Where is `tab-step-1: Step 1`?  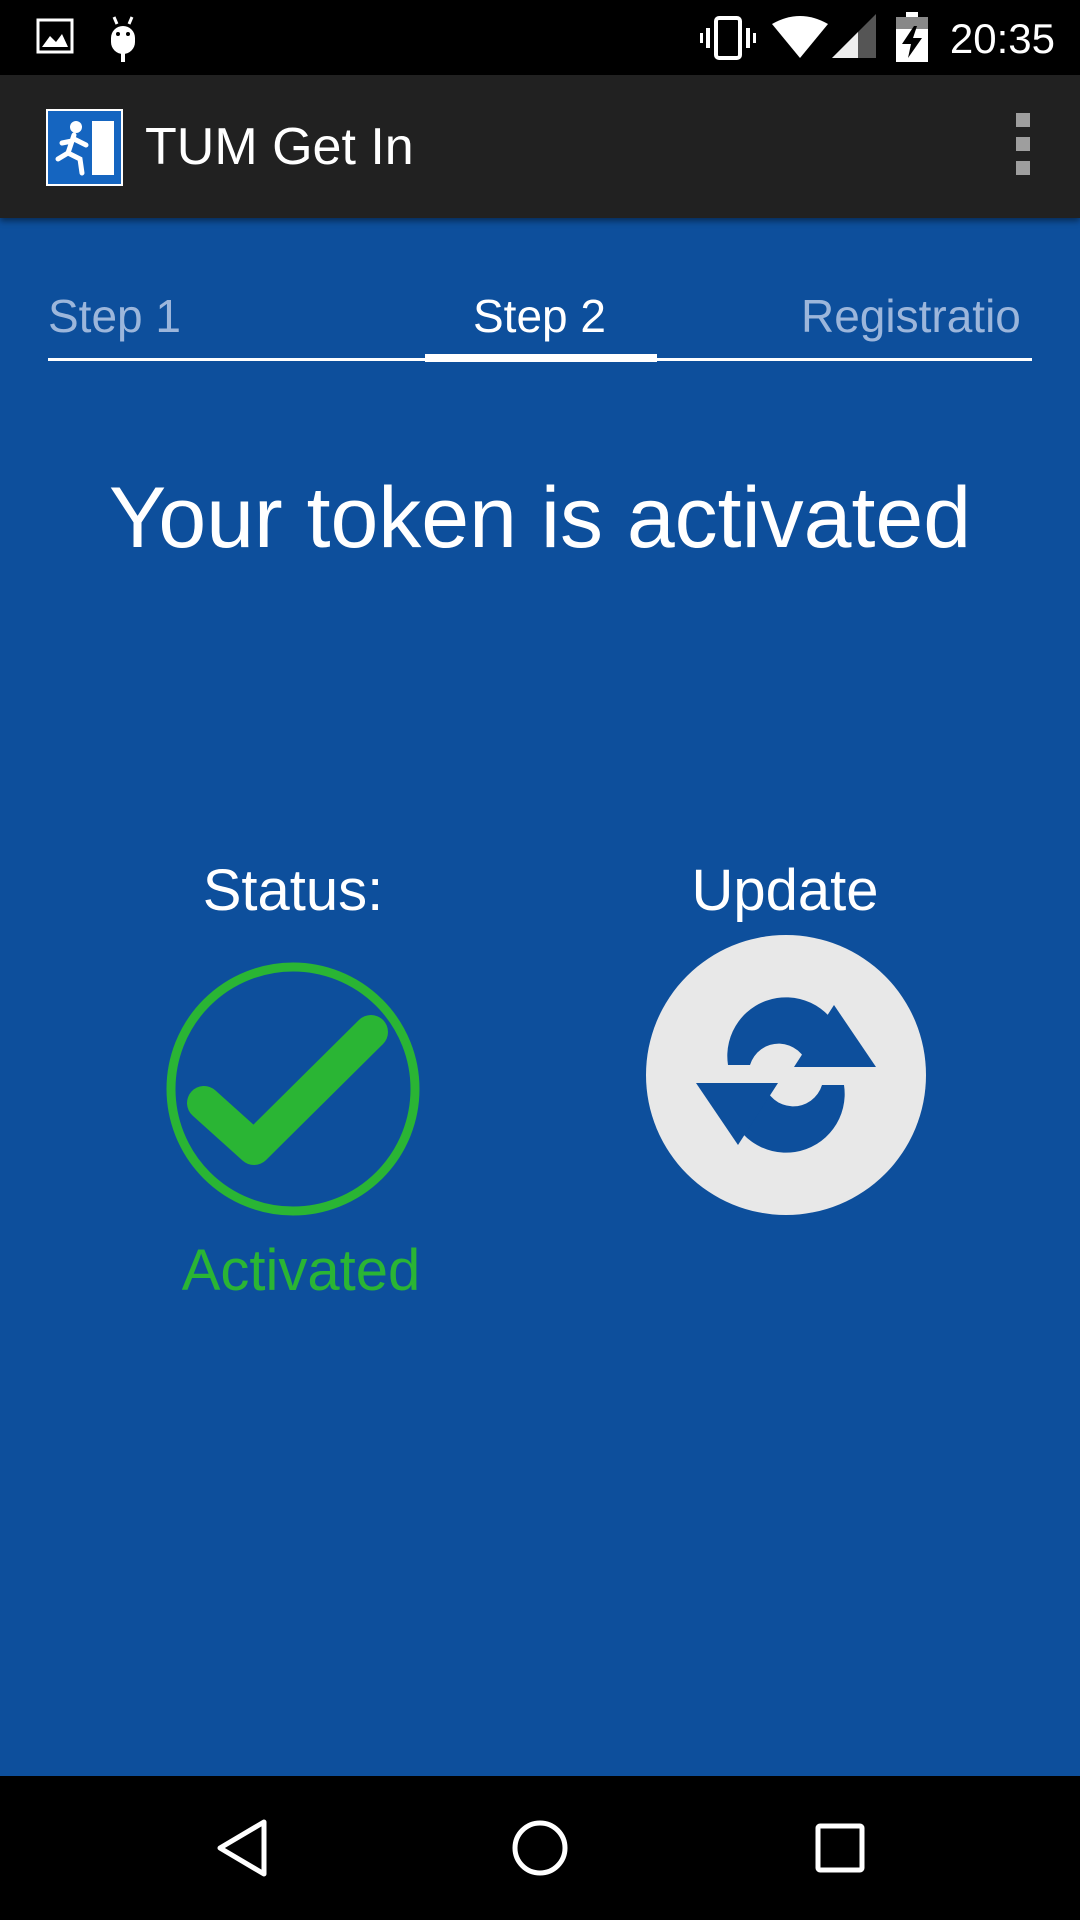
tab-step-1: Step 1 is located at coordinates (114, 316).